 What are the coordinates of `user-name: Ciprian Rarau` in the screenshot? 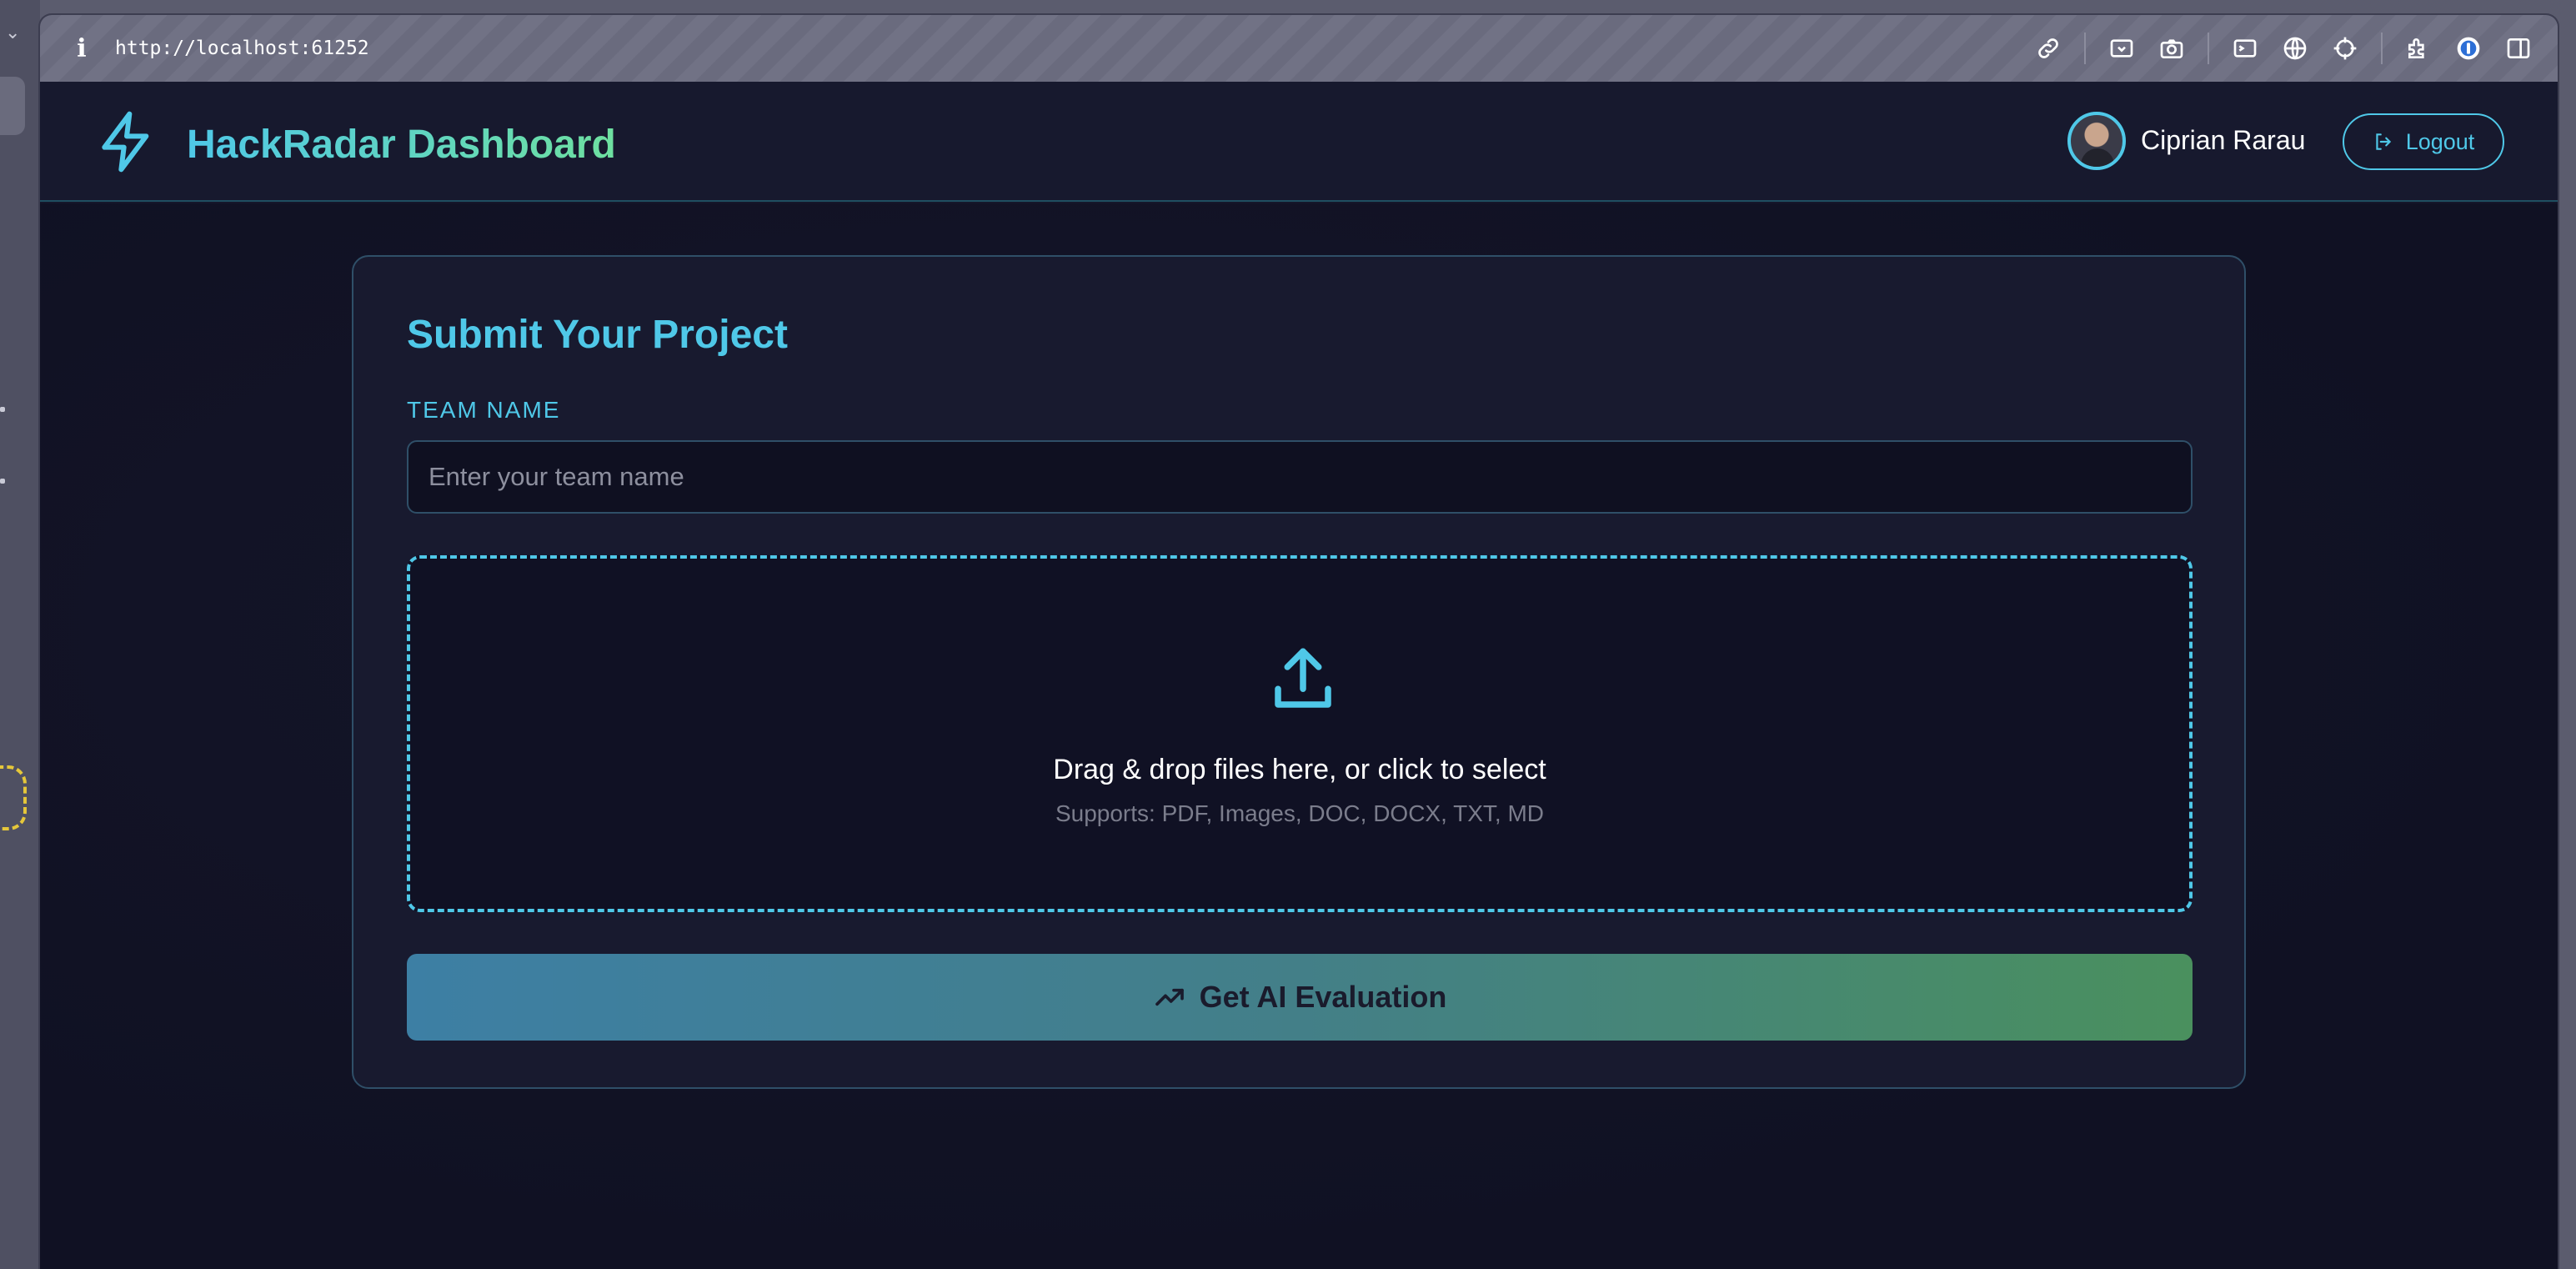 It's located at (2223, 140).